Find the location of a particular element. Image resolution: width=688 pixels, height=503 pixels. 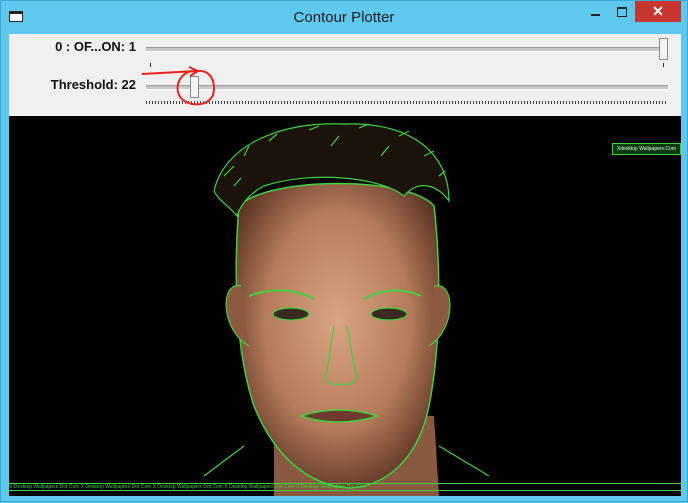

threshold-trackbar-ticks is located at coordinates (407, 102).